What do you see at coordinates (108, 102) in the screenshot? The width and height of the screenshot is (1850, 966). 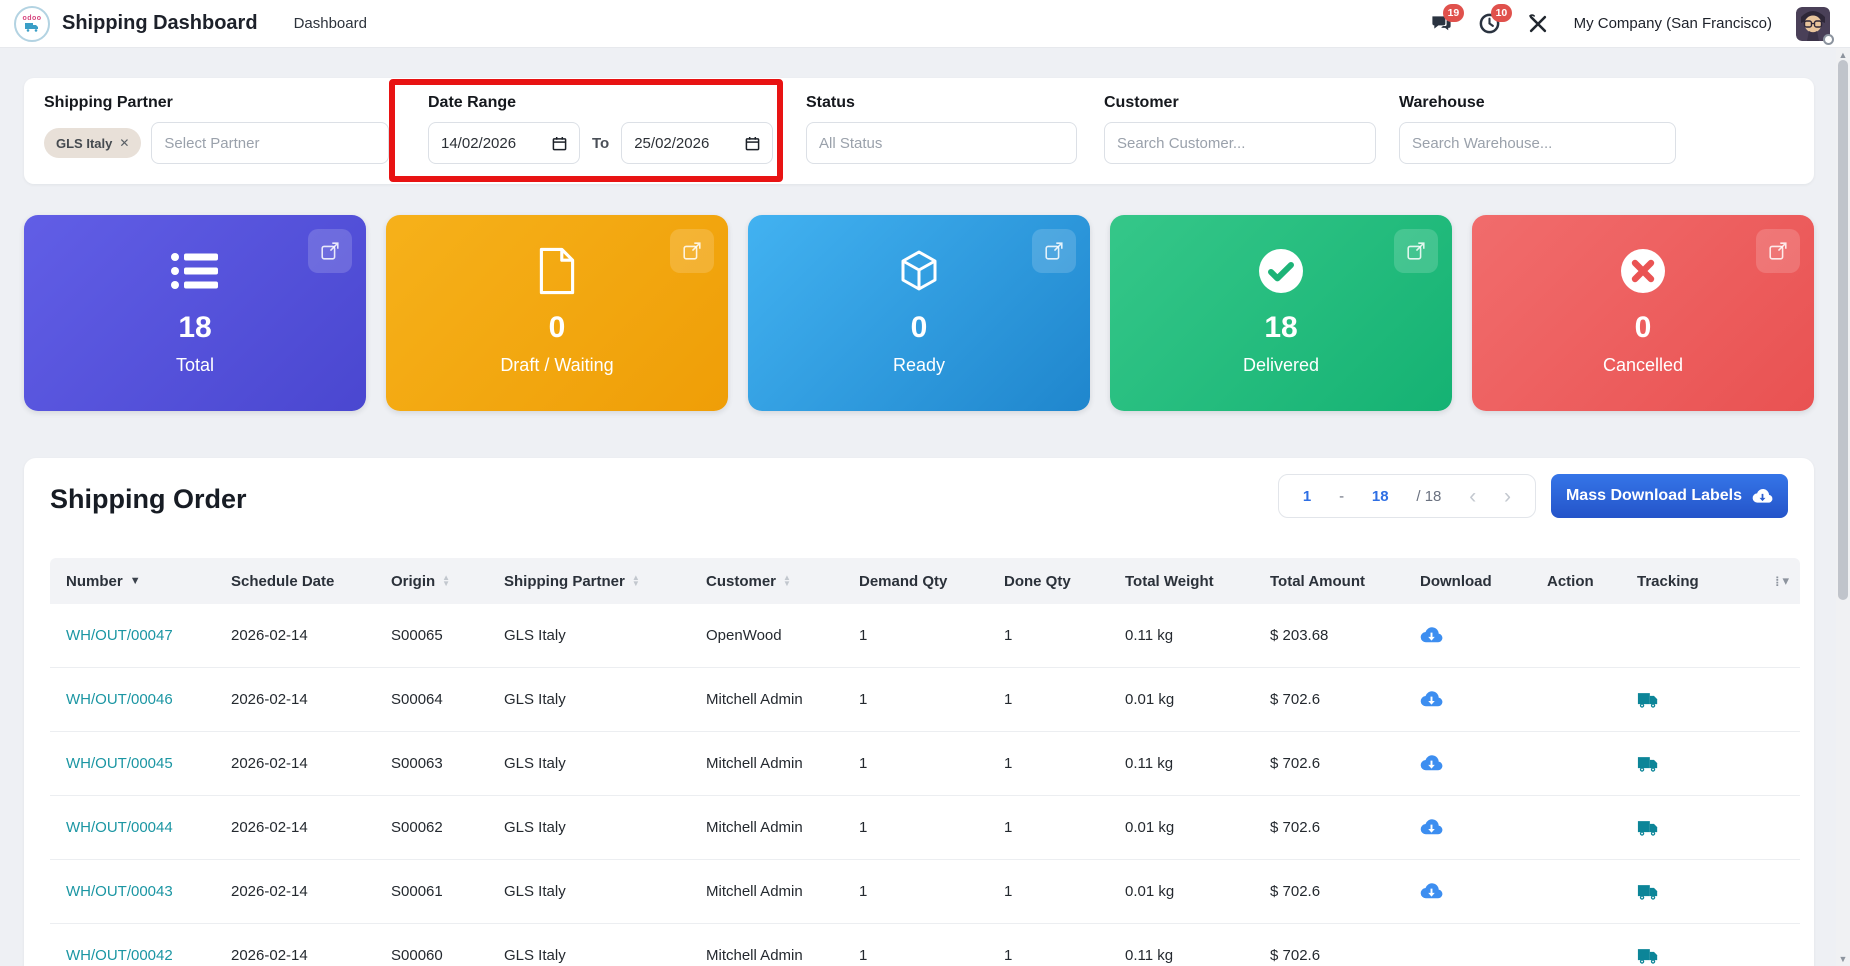 I see `shipping-partner-label: Shipping Partner` at bounding box center [108, 102].